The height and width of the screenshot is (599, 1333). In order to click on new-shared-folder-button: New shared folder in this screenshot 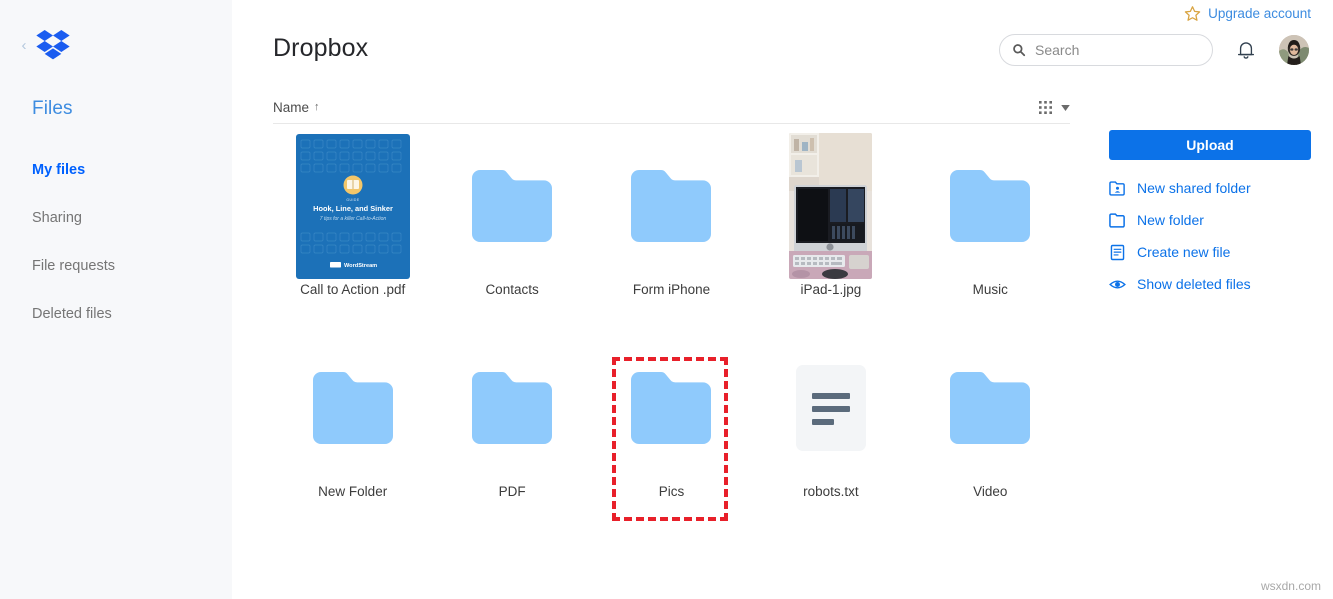, I will do `click(1210, 188)`.